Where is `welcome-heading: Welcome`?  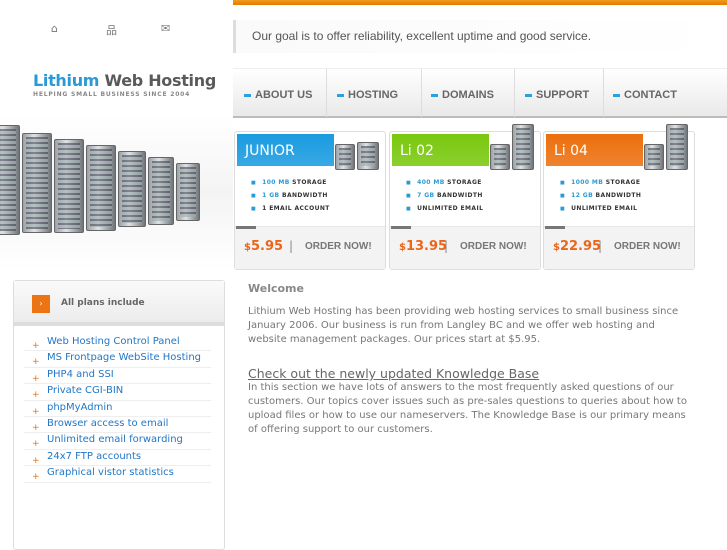
welcome-heading: Welcome is located at coordinates (276, 288).